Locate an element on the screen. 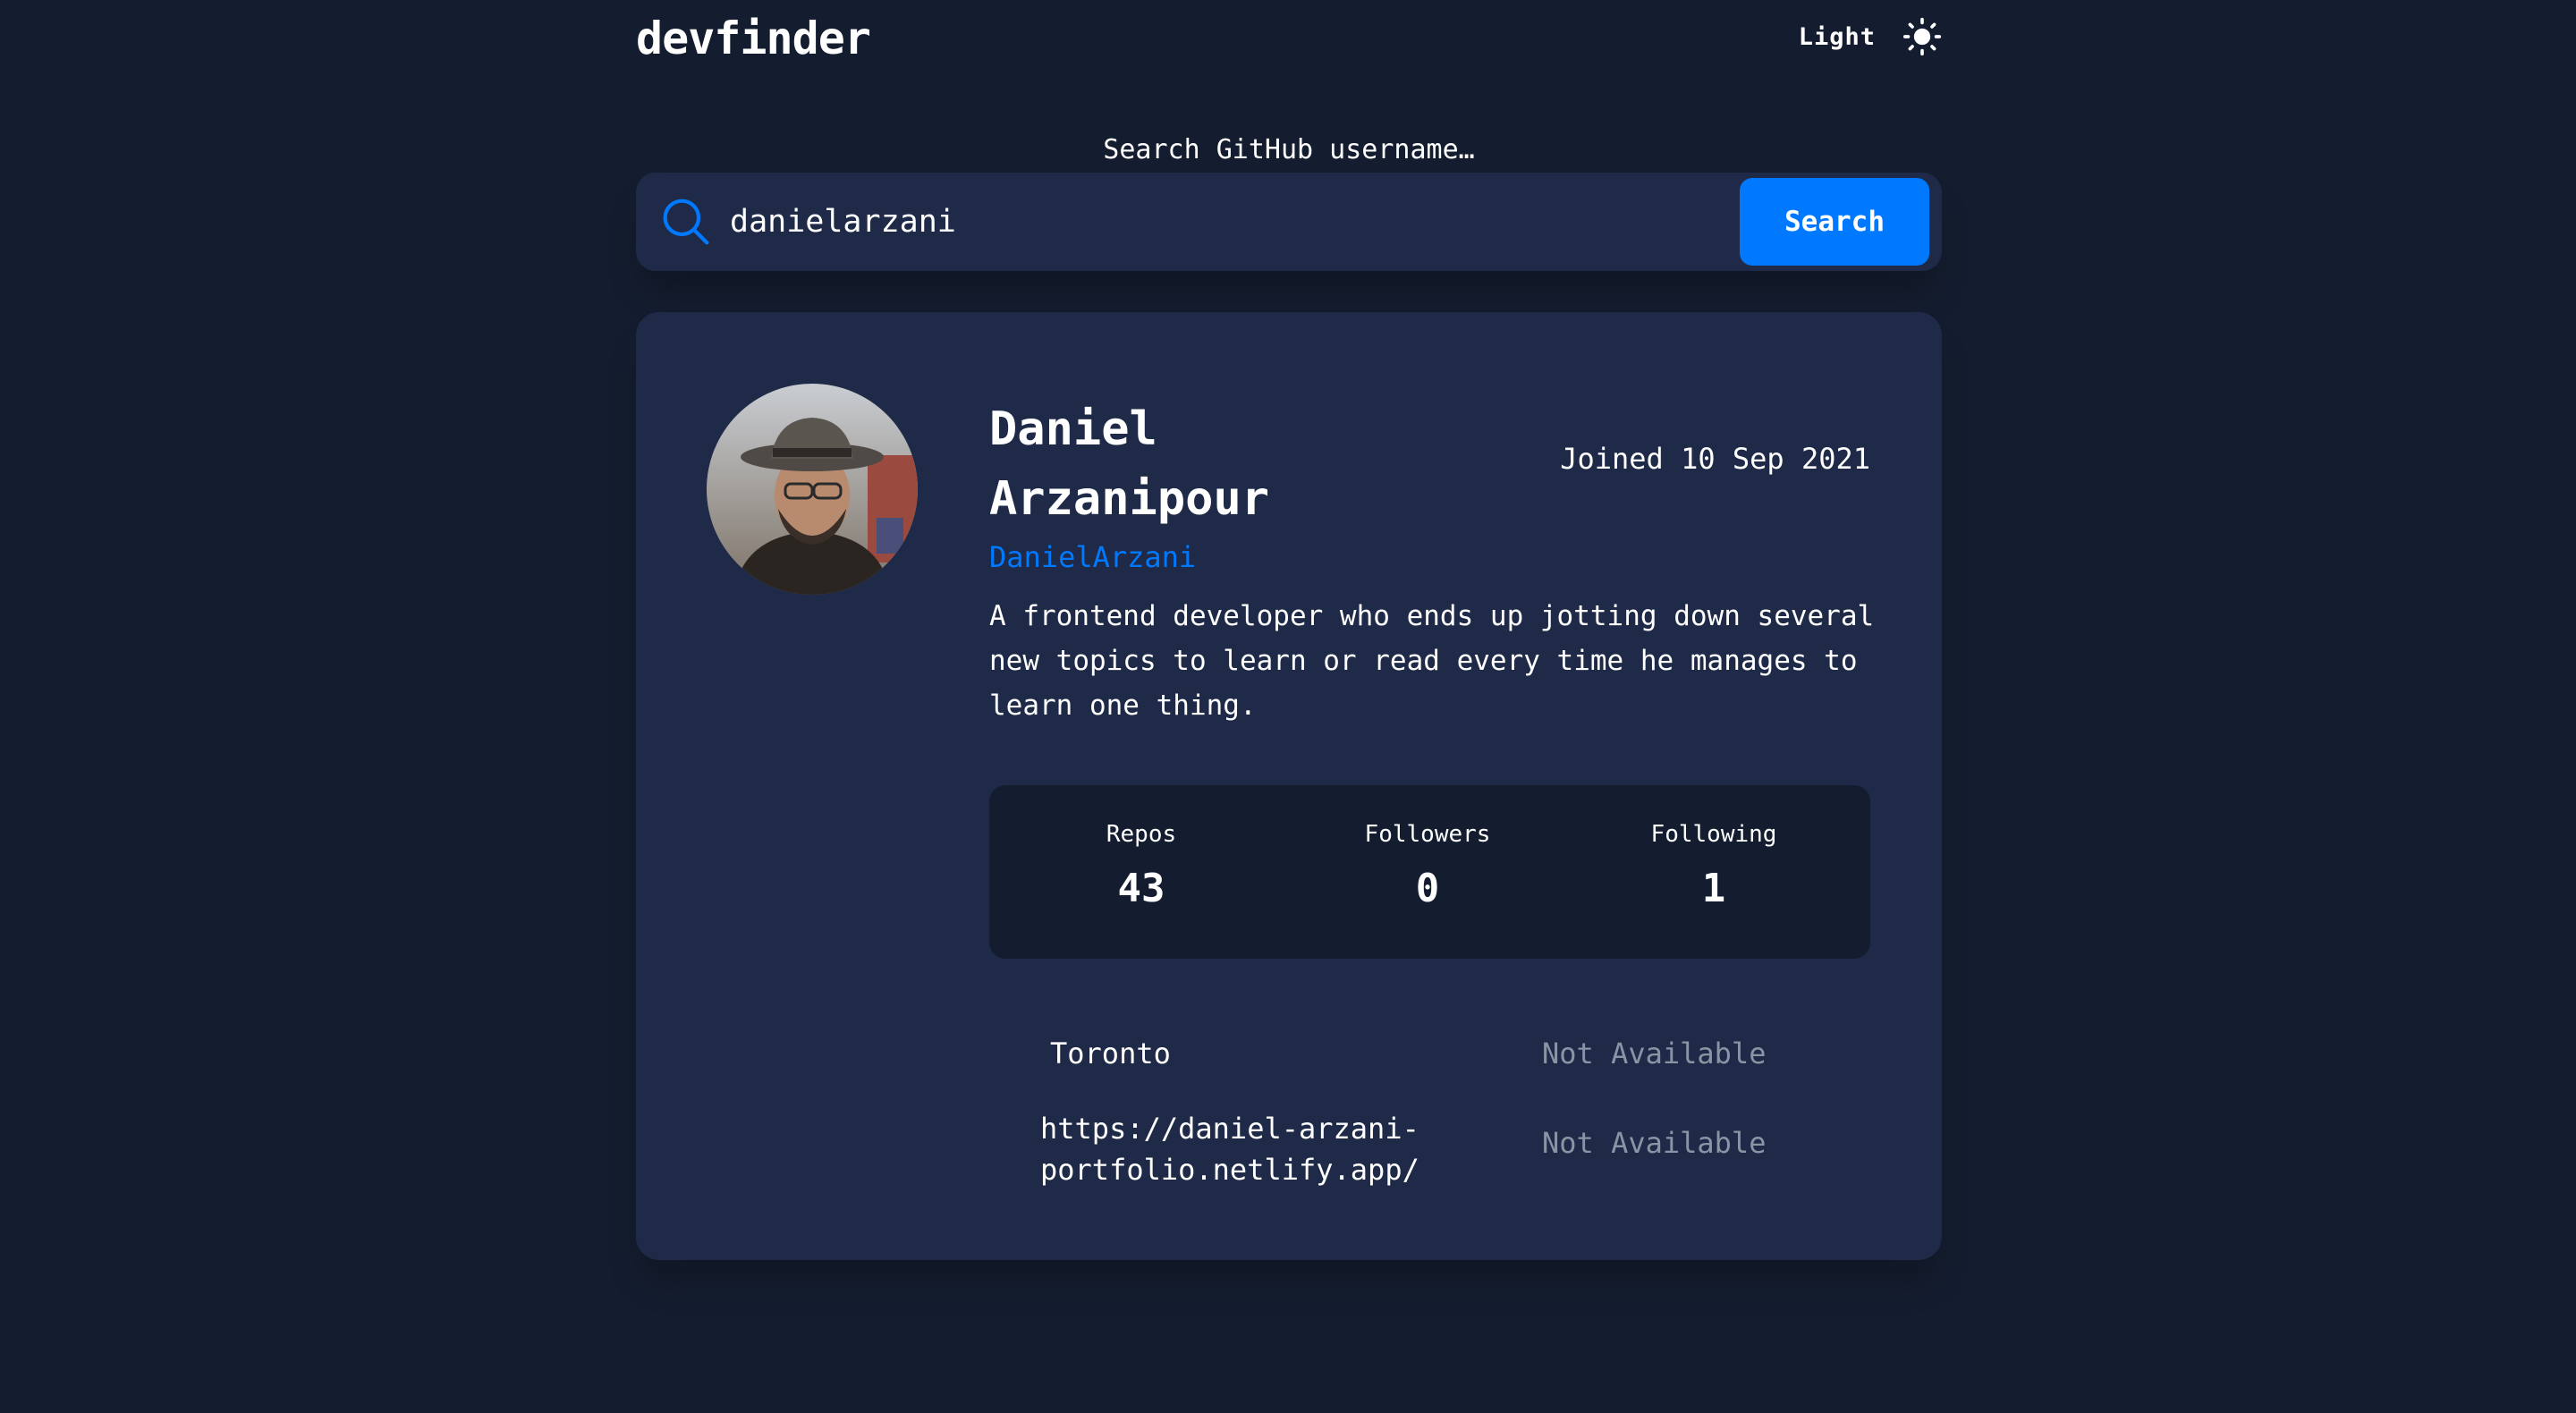 Image resolution: width=2576 pixels, height=1413 pixels. stat-value: 0 is located at coordinates (1427, 888).